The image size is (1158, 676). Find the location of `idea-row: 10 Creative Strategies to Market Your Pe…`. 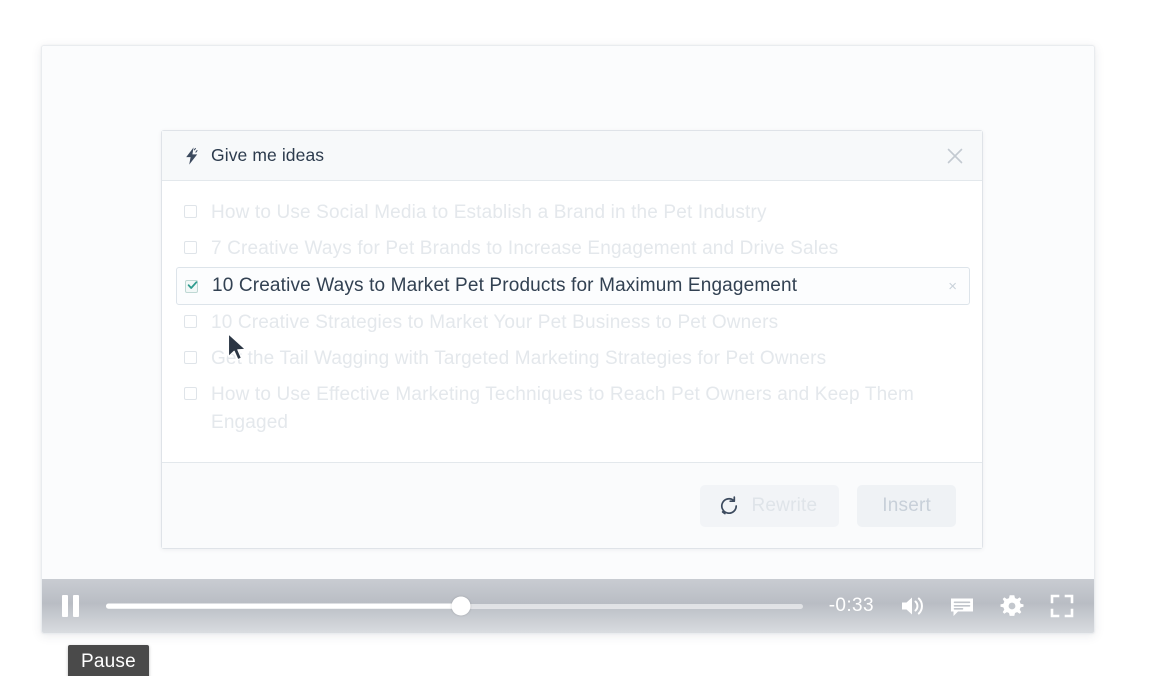

idea-row: 10 Creative Strategies to Market Your Pe… is located at coordinates (572, 323).